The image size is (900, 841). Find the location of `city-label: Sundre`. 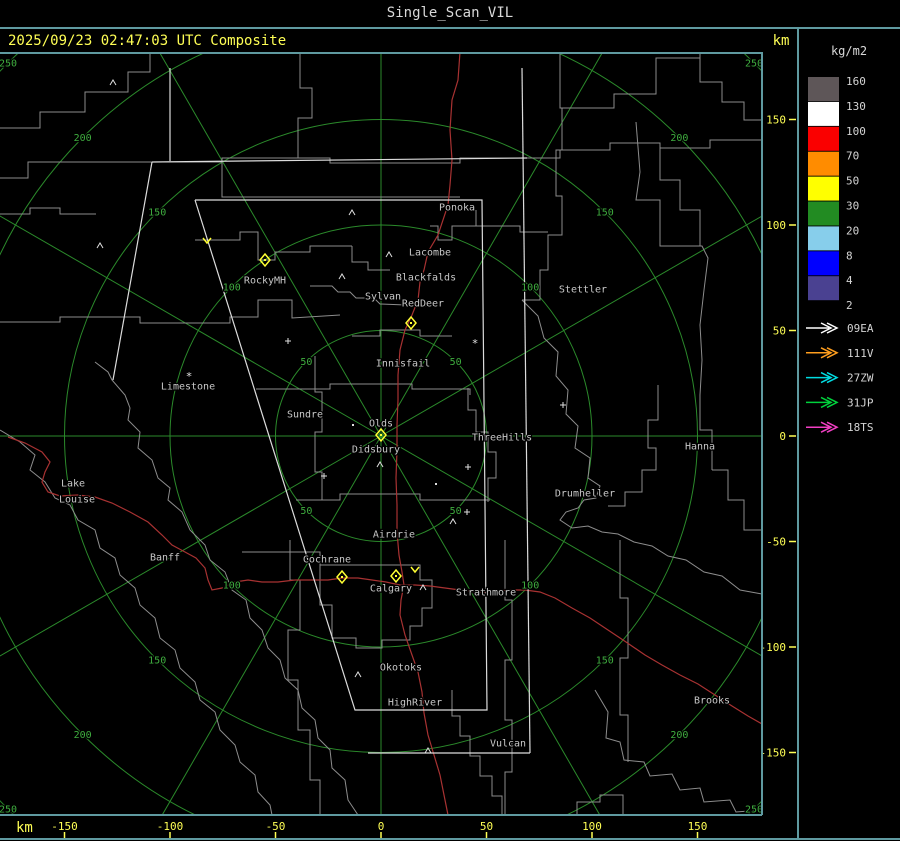

city-label: Sundre is located at coordinates (305, 415).